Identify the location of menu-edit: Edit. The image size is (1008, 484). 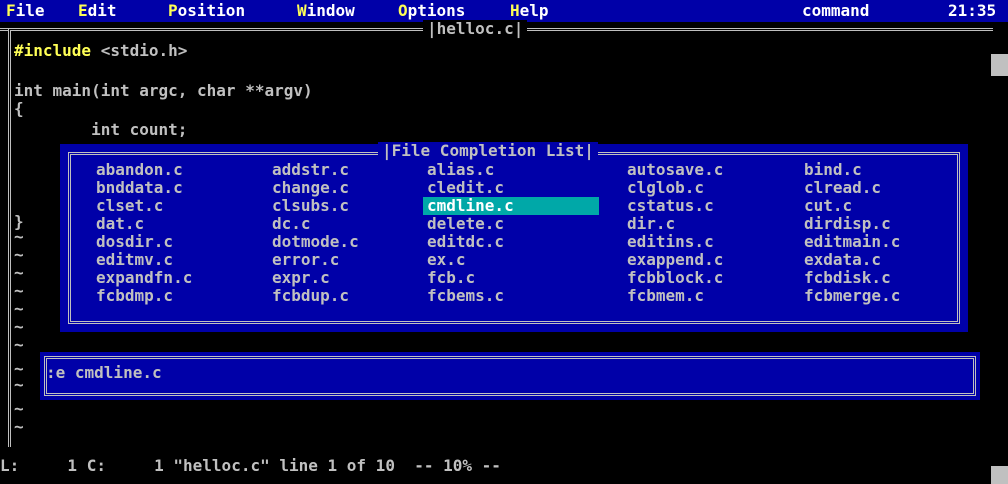
(97, 11).